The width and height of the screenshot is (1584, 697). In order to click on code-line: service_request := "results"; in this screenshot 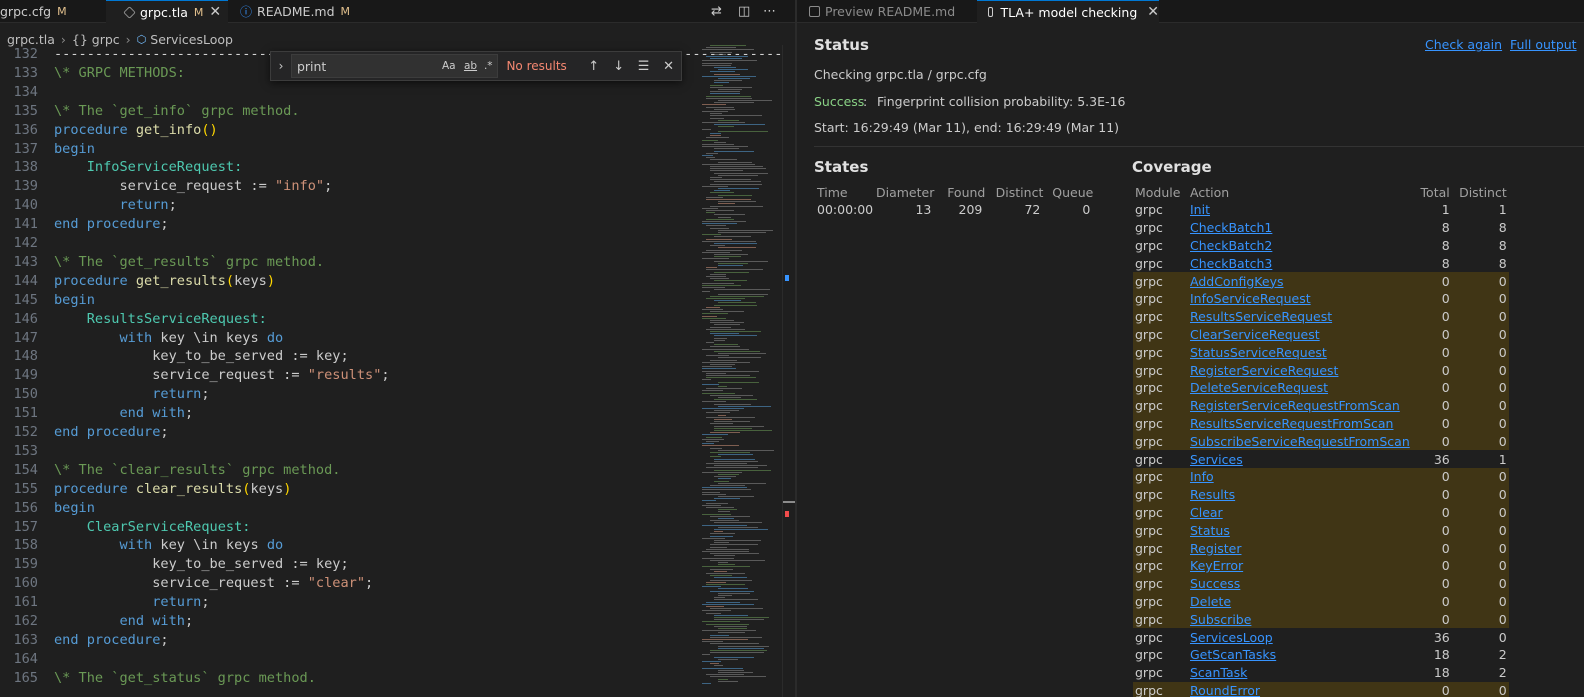, I will do `click(222, 375)`.